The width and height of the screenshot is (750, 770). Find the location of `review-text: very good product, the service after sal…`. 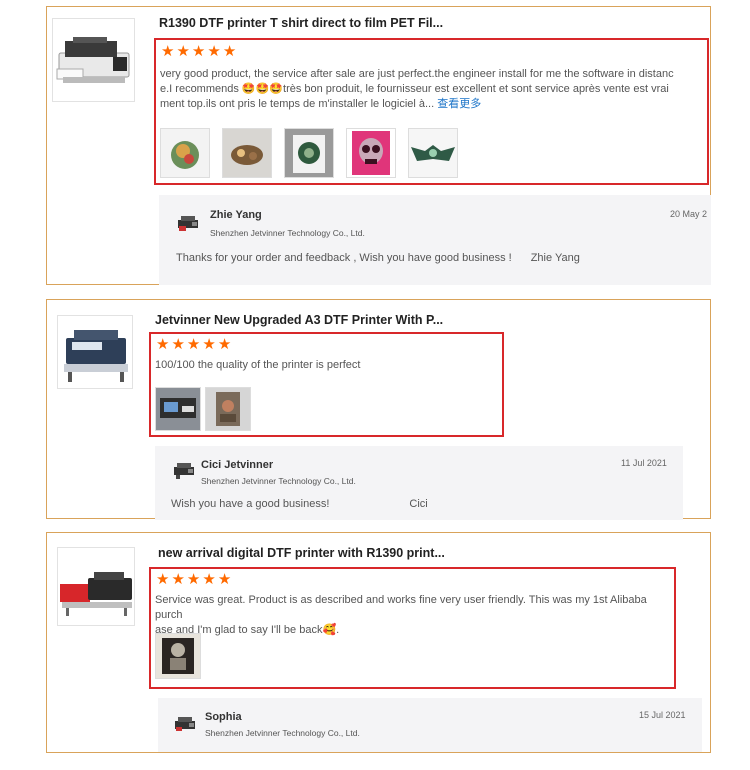

review-text: very good product, the service after sal… is located at coordinates (417, 89).